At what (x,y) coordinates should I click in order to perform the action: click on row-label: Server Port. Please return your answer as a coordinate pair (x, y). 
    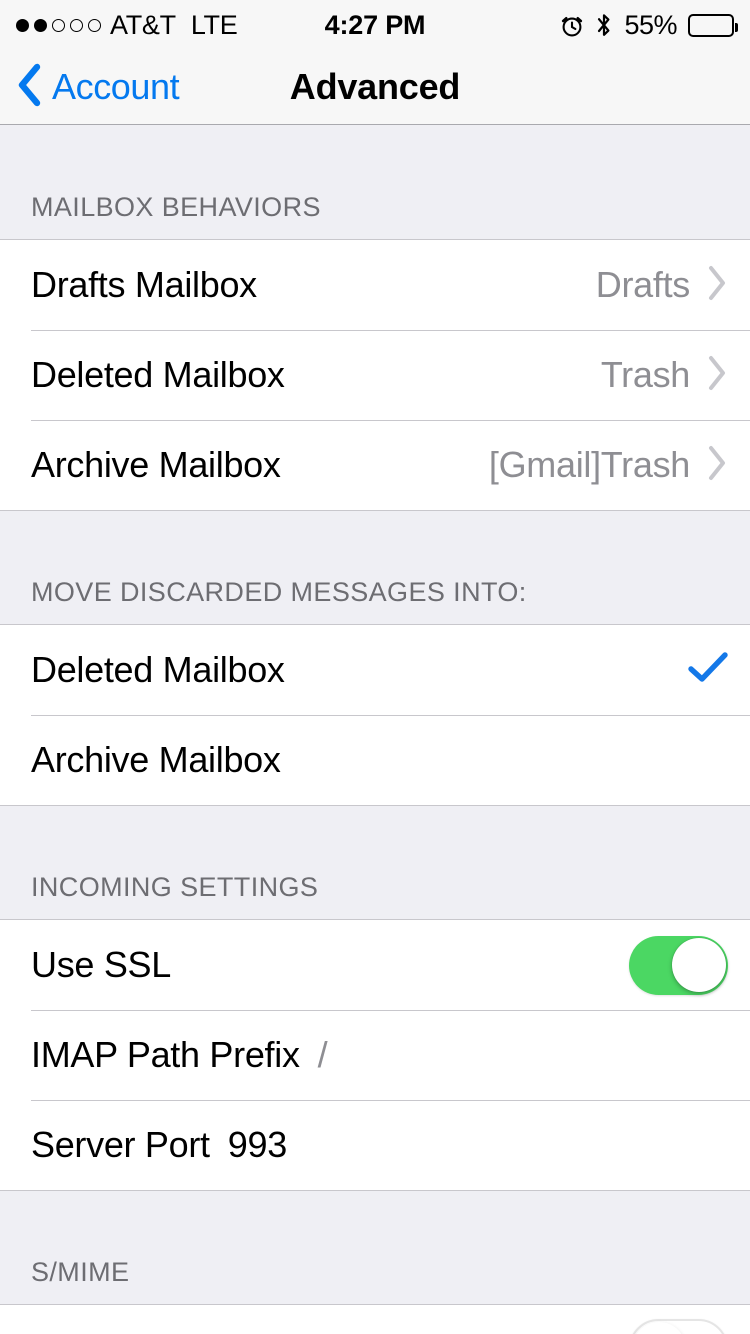
    Looking at the image, I should click on (120, 1144).